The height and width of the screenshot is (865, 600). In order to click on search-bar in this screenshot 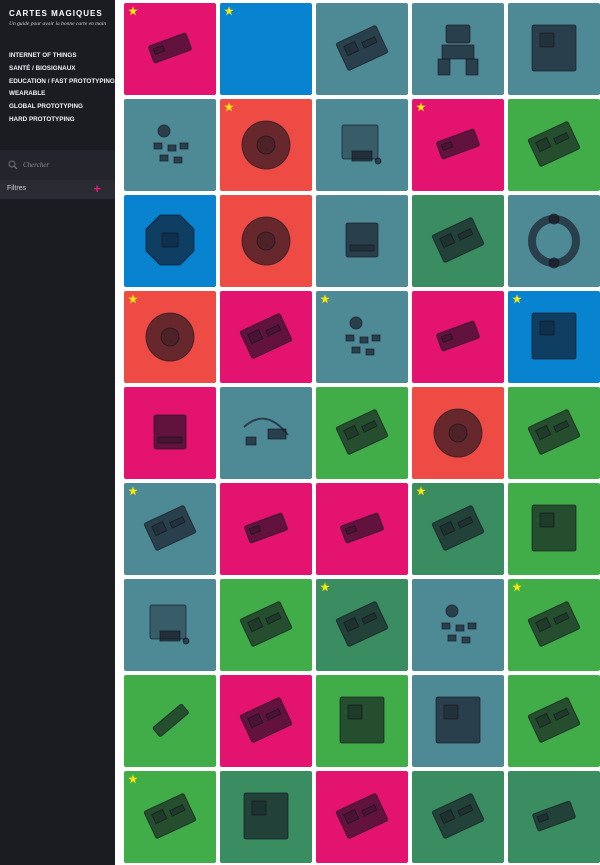, I will do `click(57, 165)`.